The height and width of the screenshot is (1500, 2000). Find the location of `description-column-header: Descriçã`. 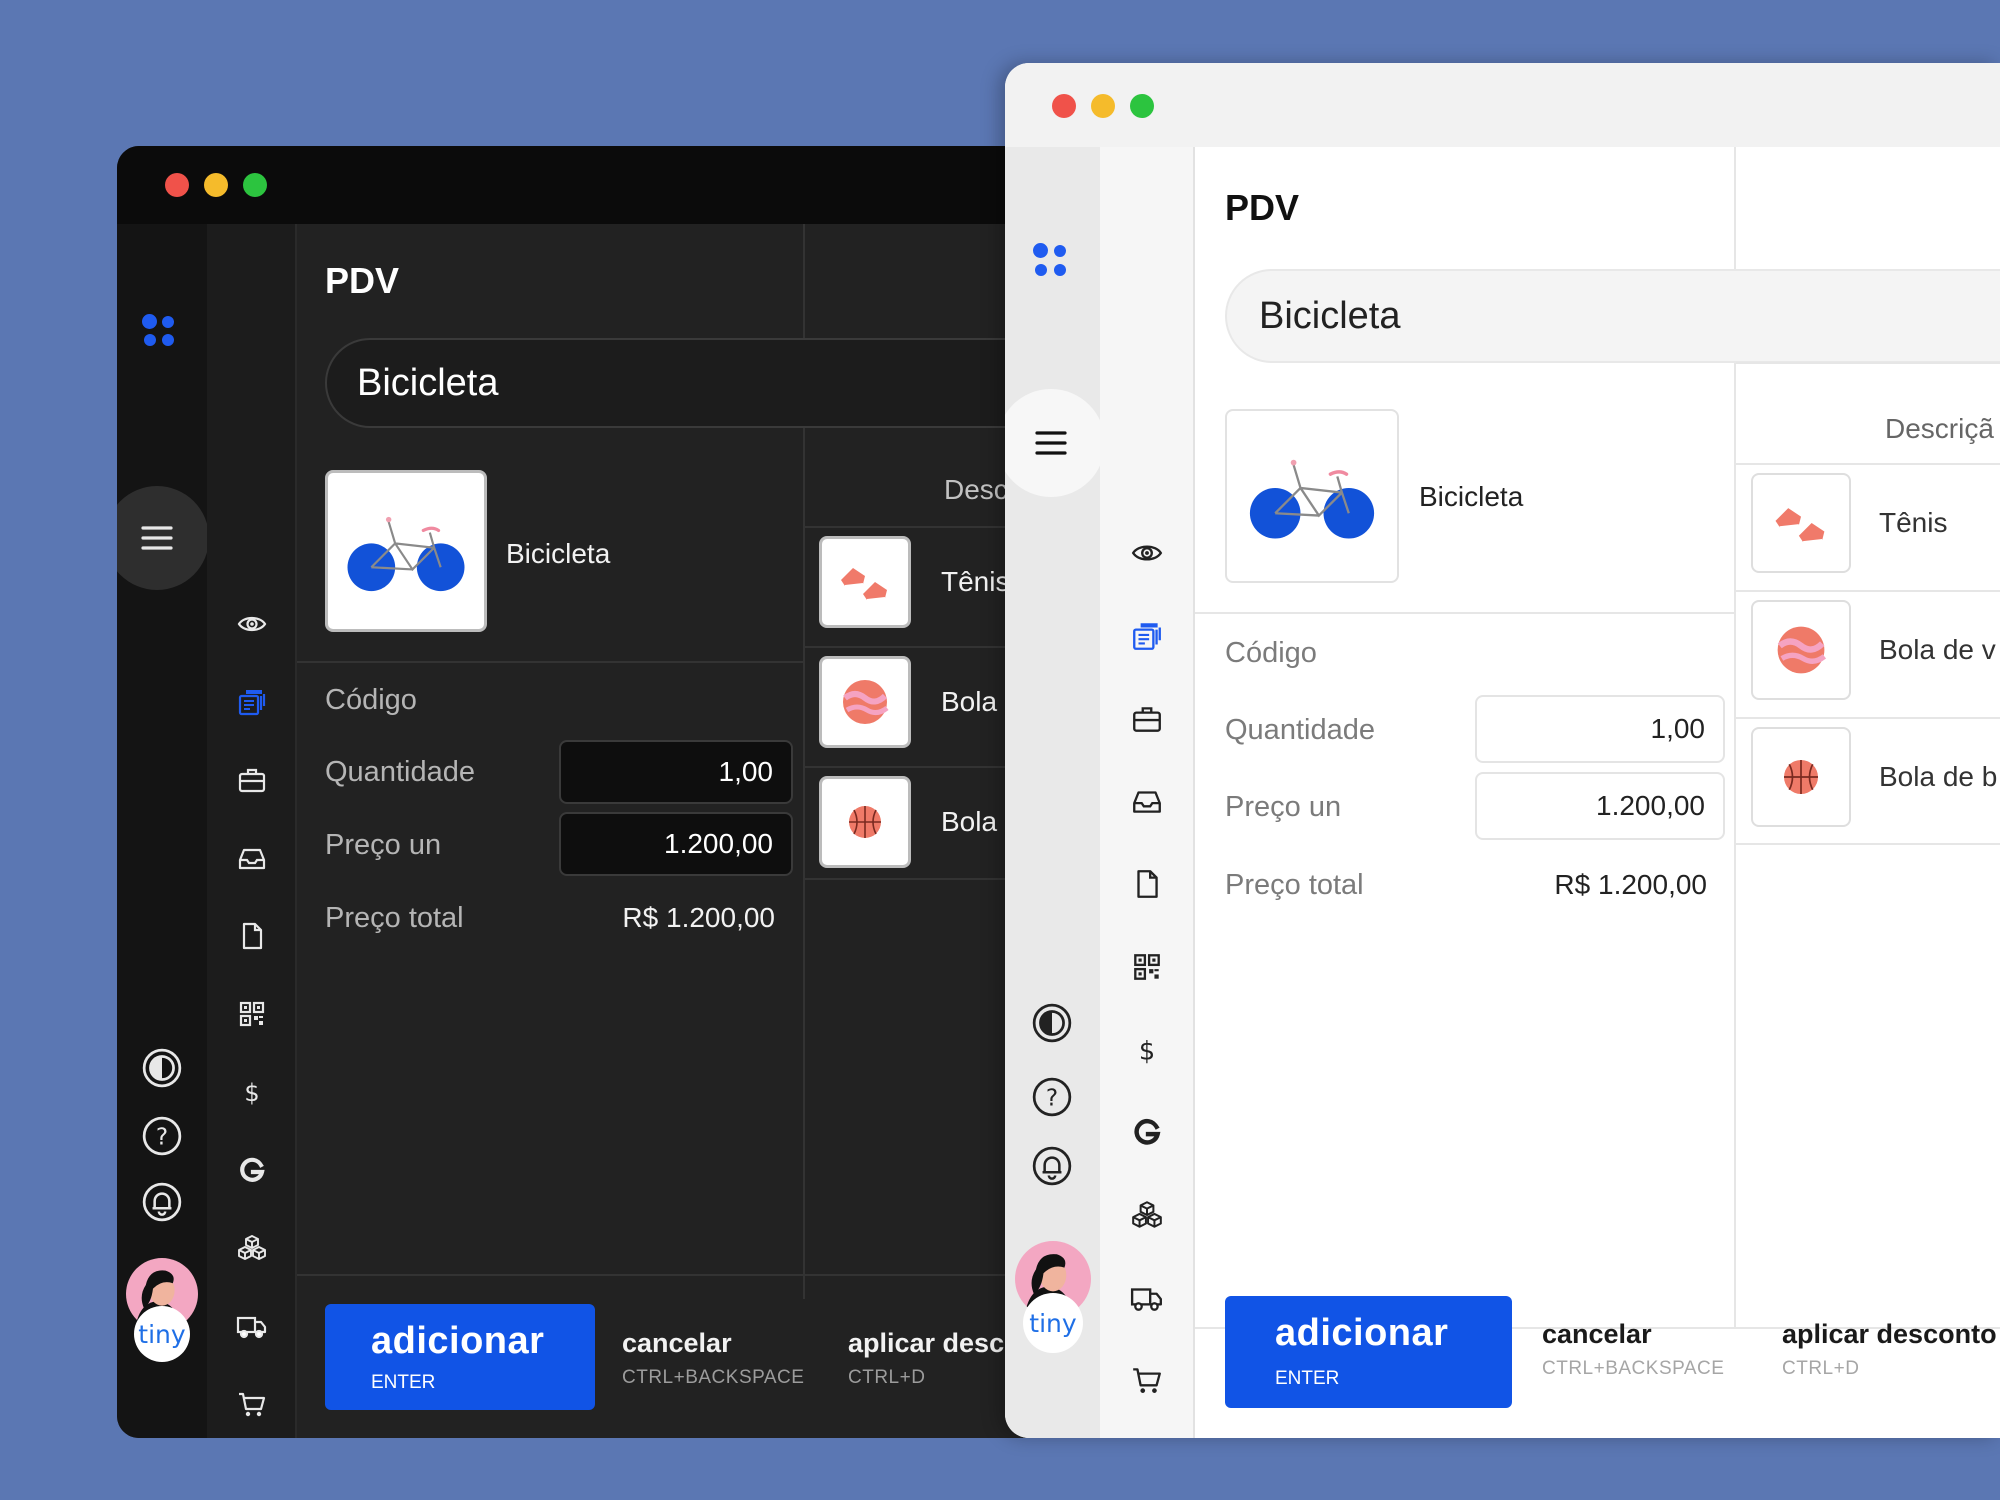

description-column-header: Descriçã is located at coordinates (1939, 428).